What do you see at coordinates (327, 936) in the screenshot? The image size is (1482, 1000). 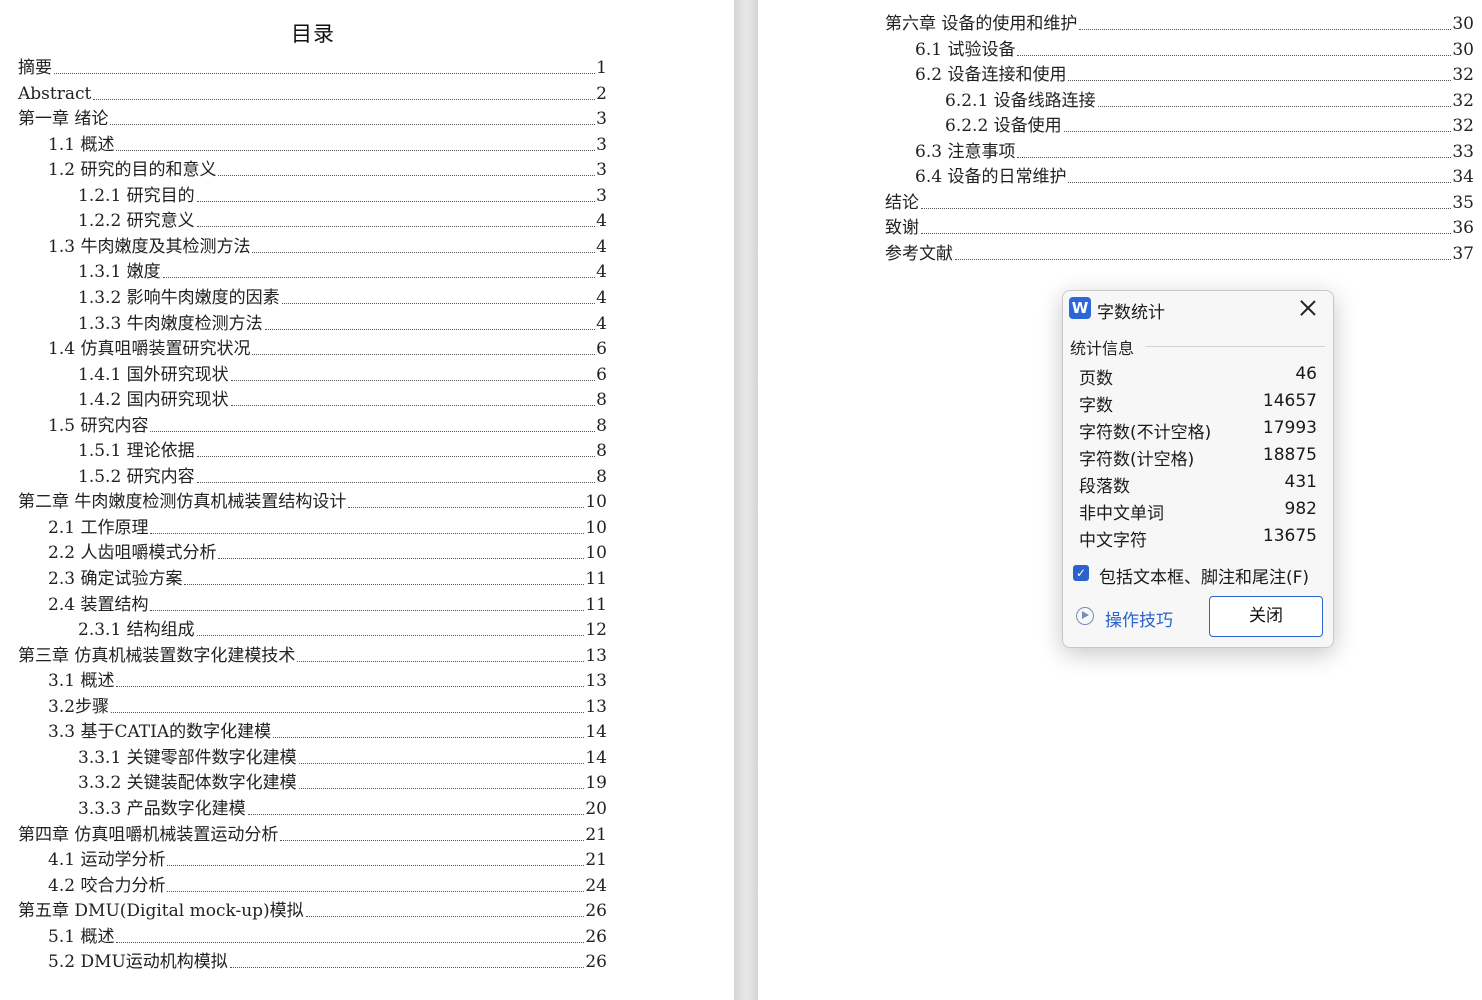 I see `toc-entry: 5.1 概述 26` at bounding box center [327, 936].